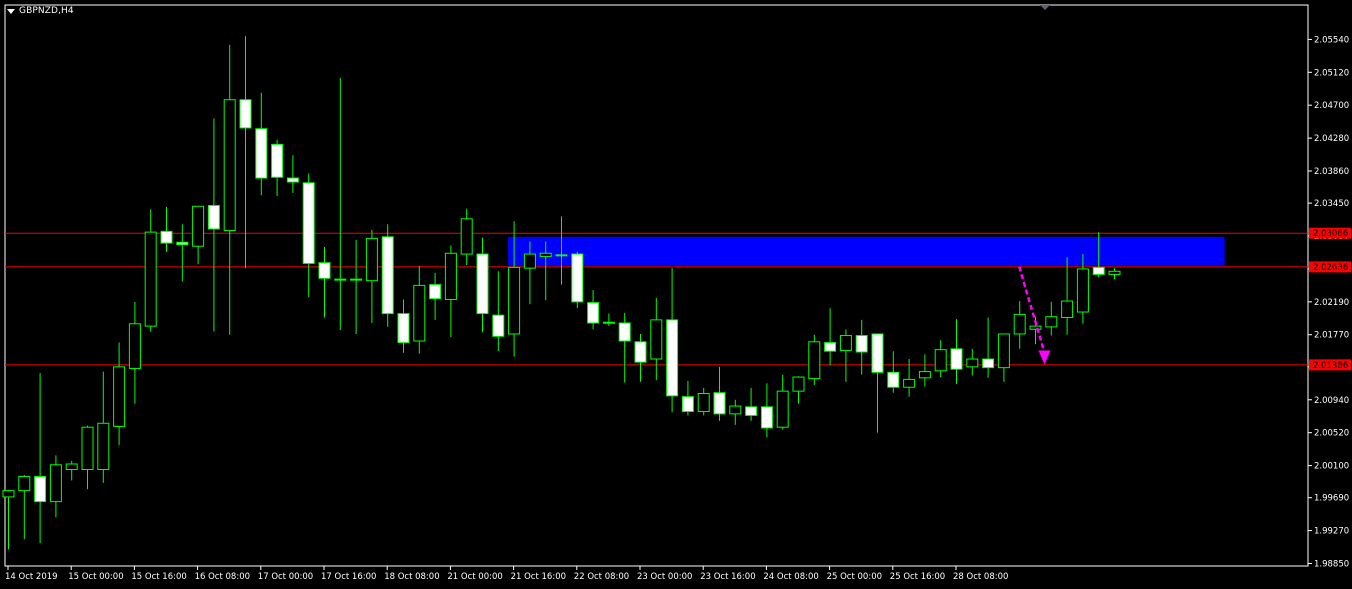  I want to click on x-tick-label: 17 Oct 00:00, so click(285, 577).